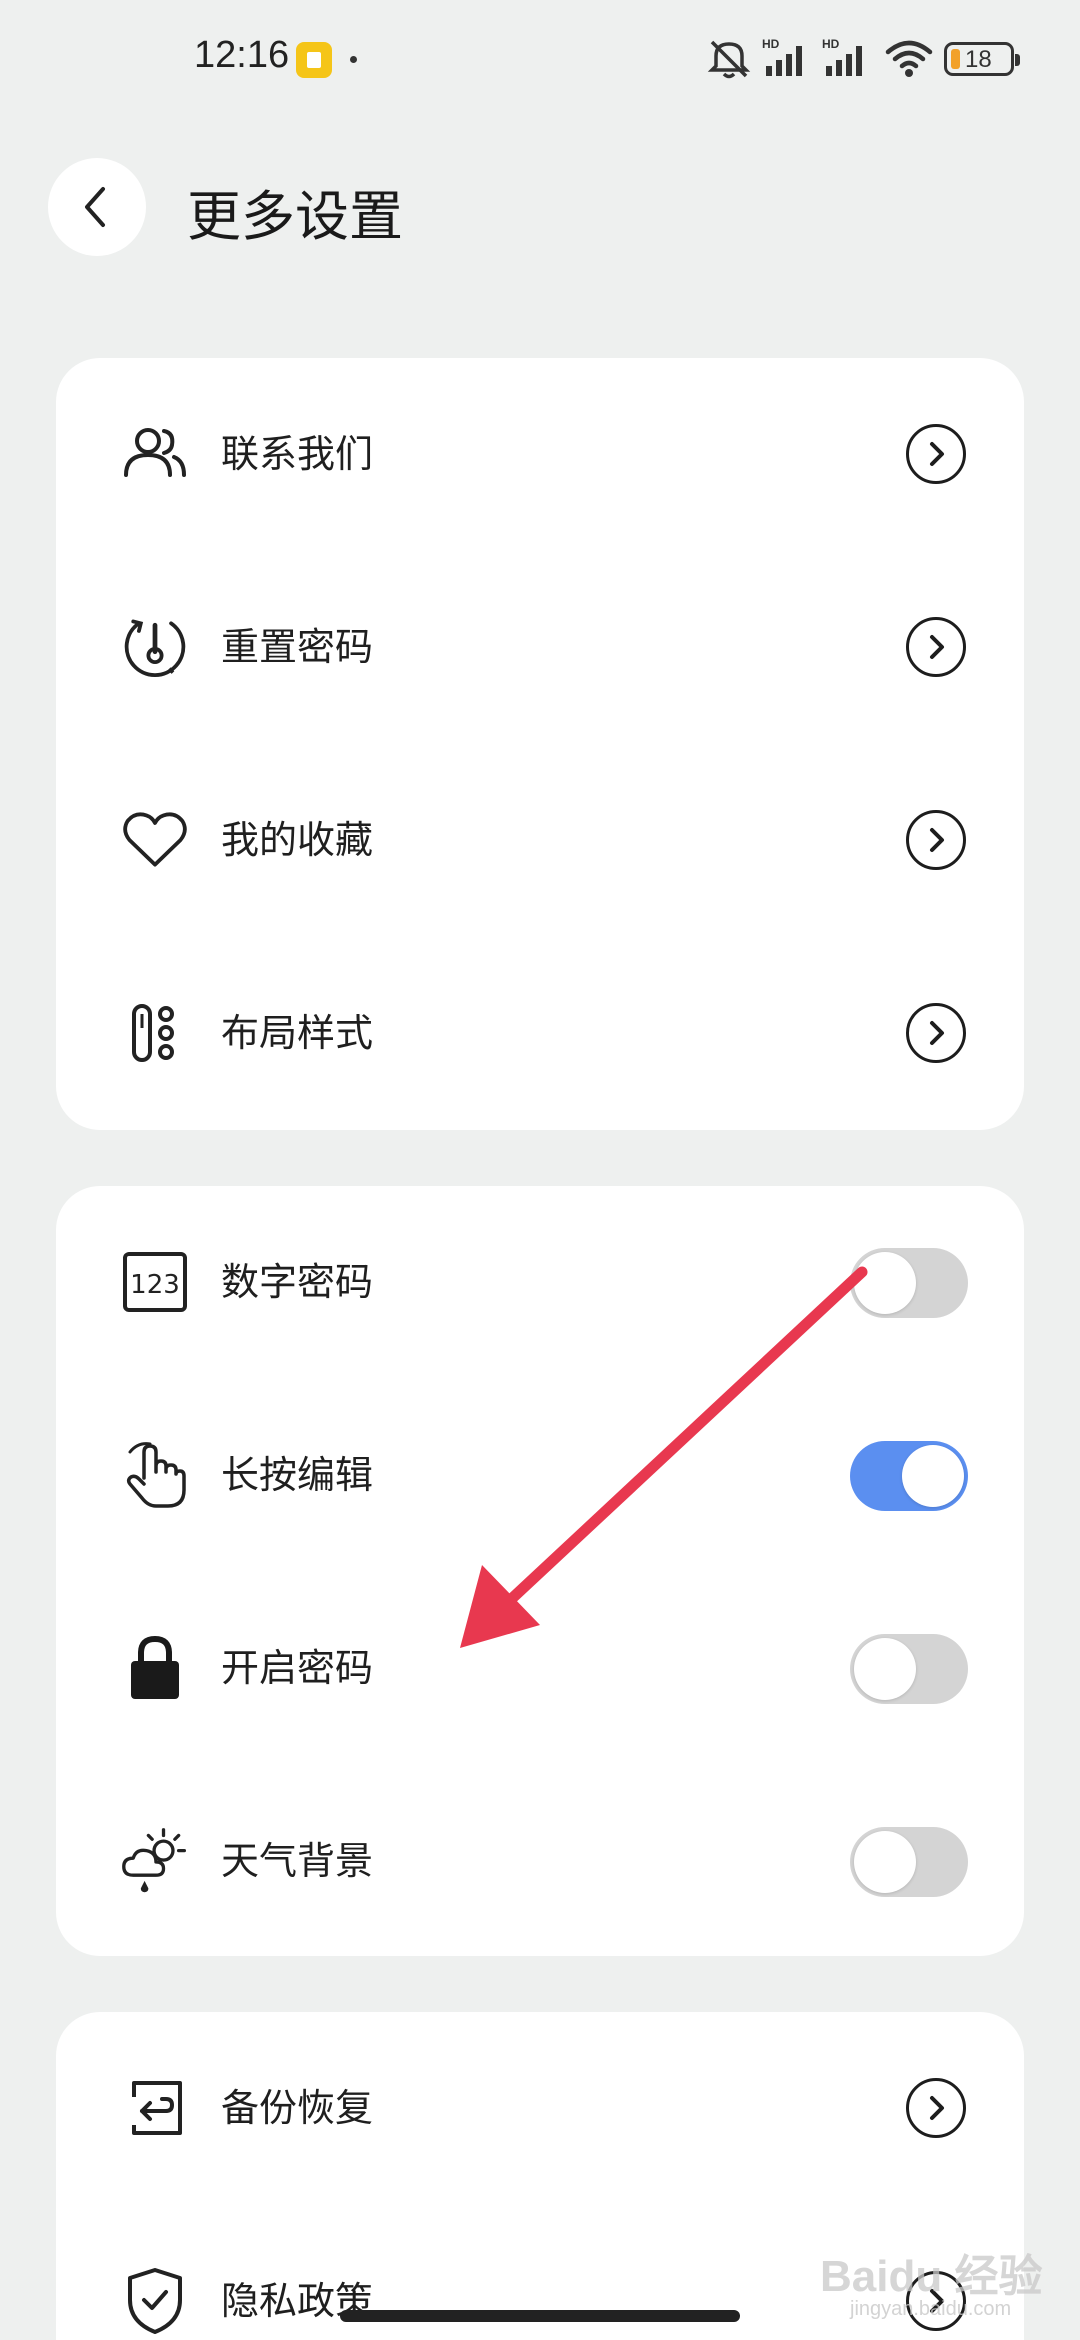 The height and width of the screenshot is (2340, 1080). What do you see at coordinates (155, 1475) in the screenshot?
I see `hand-pointer-icon` at bounding box center [155, 1475].